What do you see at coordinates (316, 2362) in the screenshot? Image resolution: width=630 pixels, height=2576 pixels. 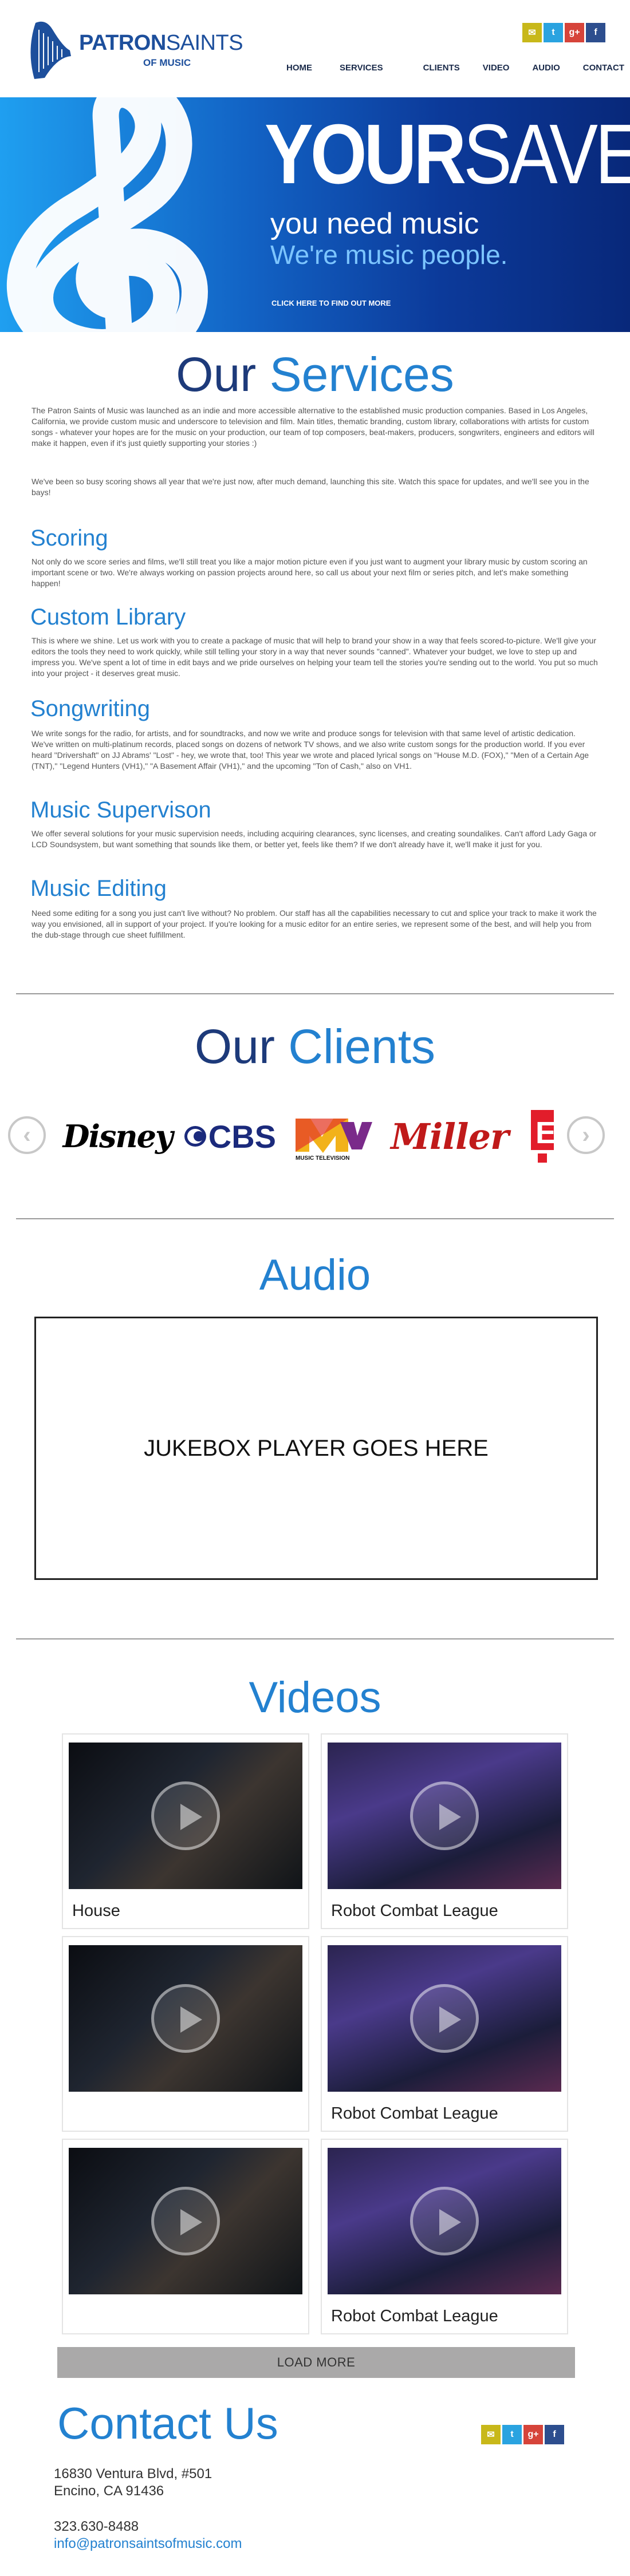 I see `load-more-button: LOAD MORE` at bounding box center [316, 2362].